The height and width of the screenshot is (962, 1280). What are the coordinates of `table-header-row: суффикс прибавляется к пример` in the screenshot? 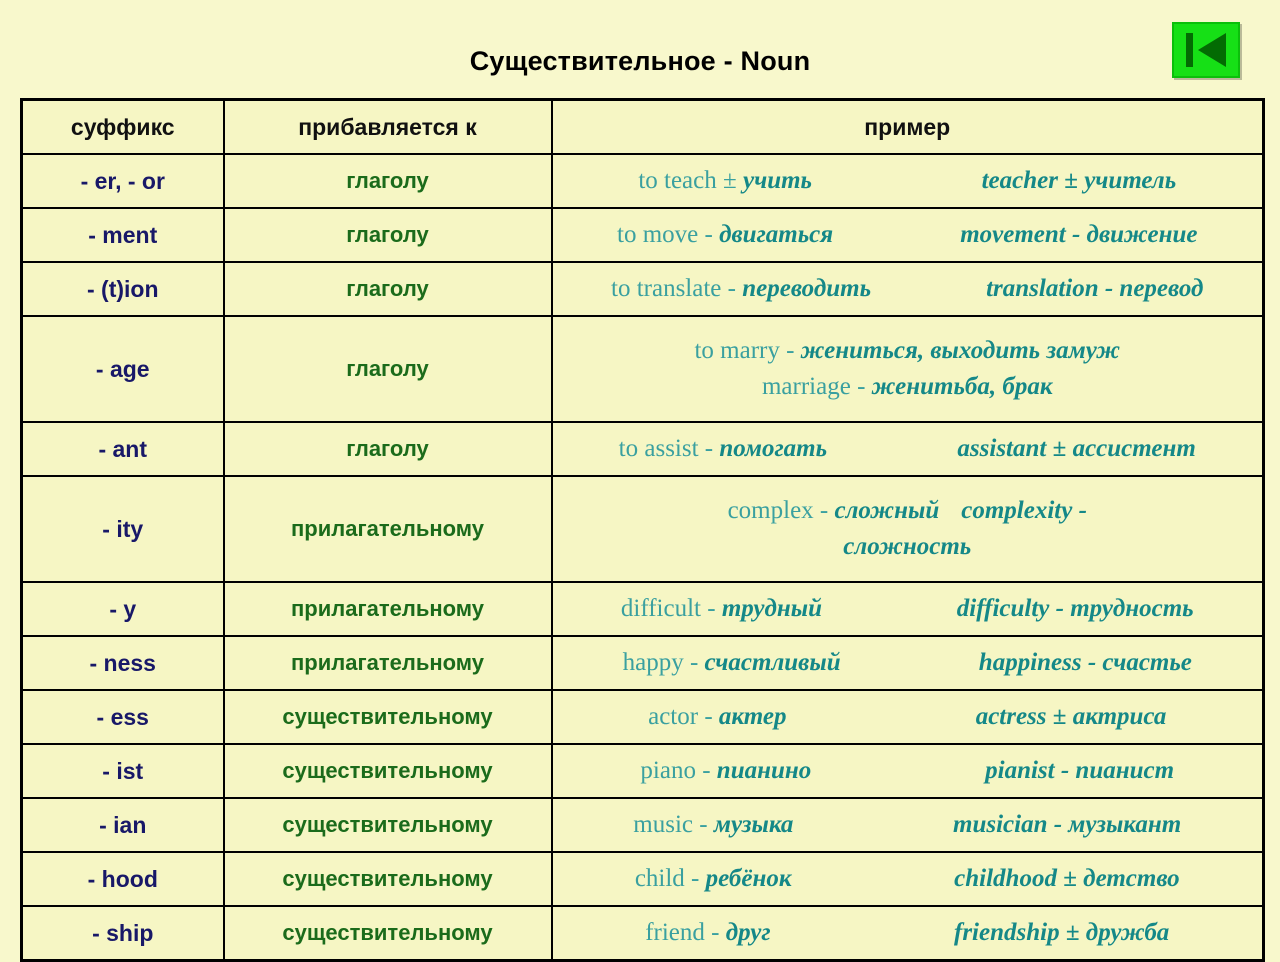 It's located at (642, 126).